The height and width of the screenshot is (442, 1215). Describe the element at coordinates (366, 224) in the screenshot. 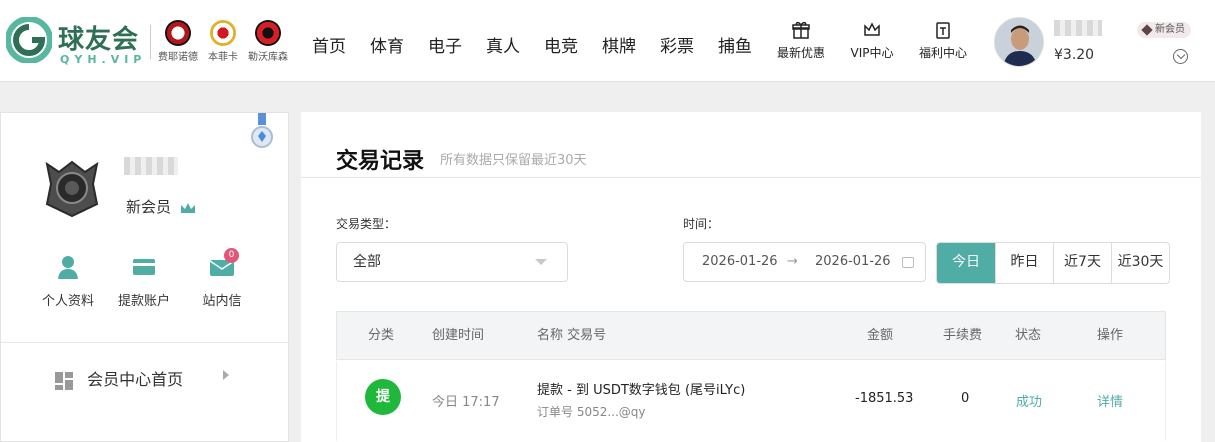

I see `type-filter-label: 交易类型：` at that location.